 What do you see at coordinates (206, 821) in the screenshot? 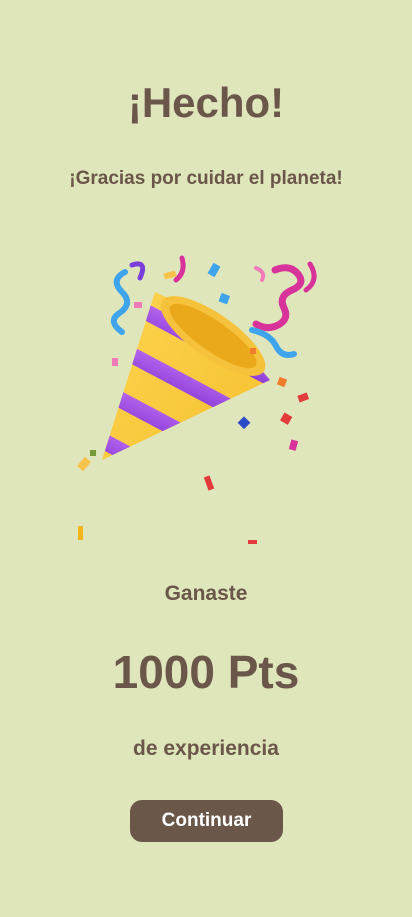
I see `continue-button: Continuar` at bounding box center [206, 821].